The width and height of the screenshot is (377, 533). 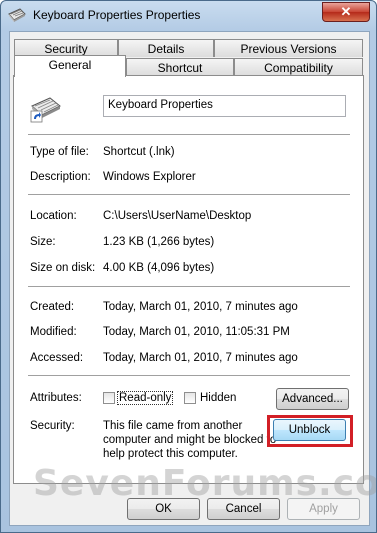 What do you see at coordinates (159, 268) in the screenshot?
I see `size-on-disk-value: 4.00 KB (4,096 bytes)` at bounding box center [159, 268].